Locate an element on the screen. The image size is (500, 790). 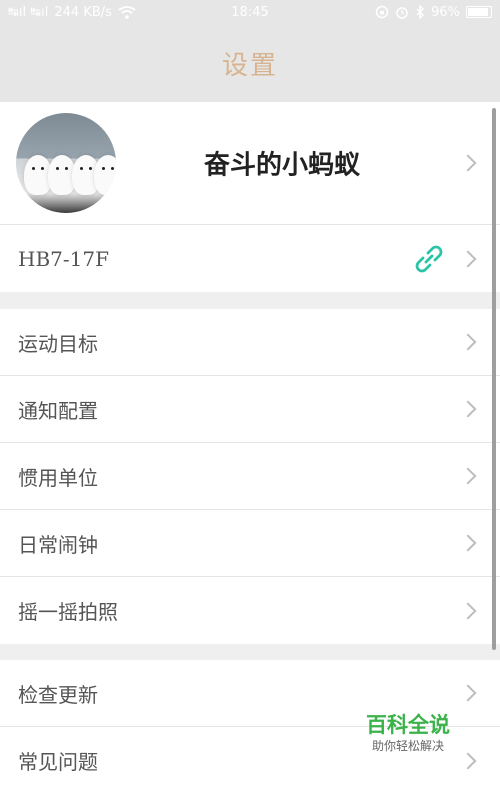
list-item: 惯用单位 is located at coordinates (250, 476).